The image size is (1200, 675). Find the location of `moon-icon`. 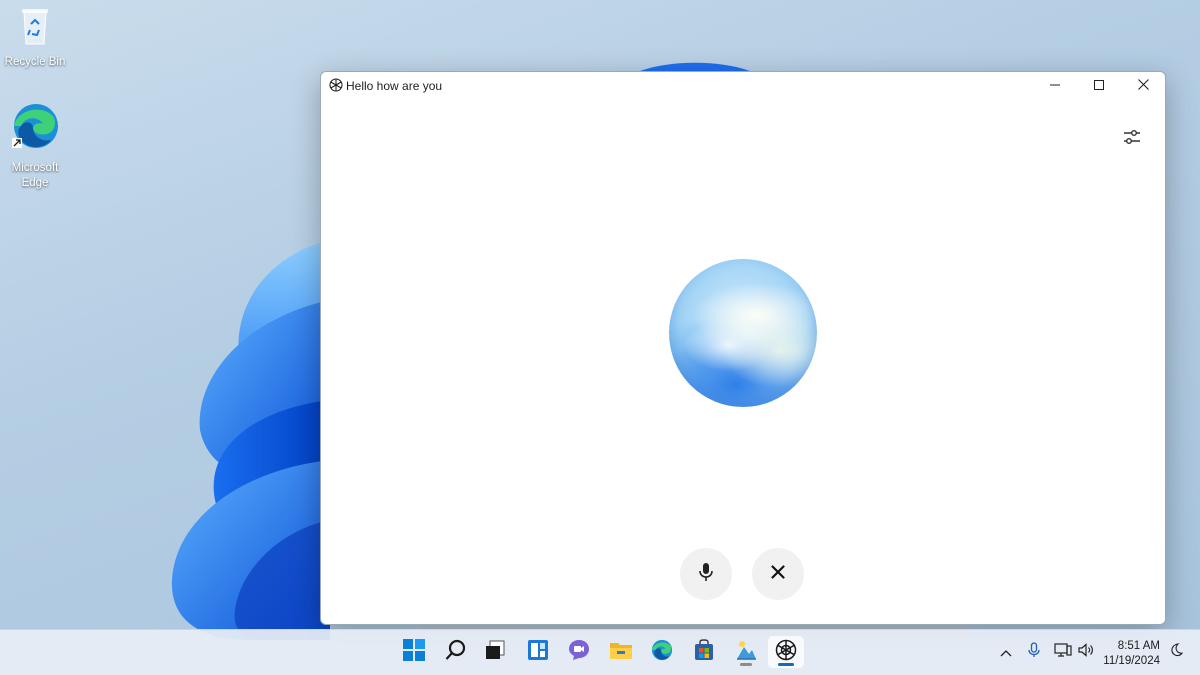

moon-icon is located at coordinates (1176, 652).